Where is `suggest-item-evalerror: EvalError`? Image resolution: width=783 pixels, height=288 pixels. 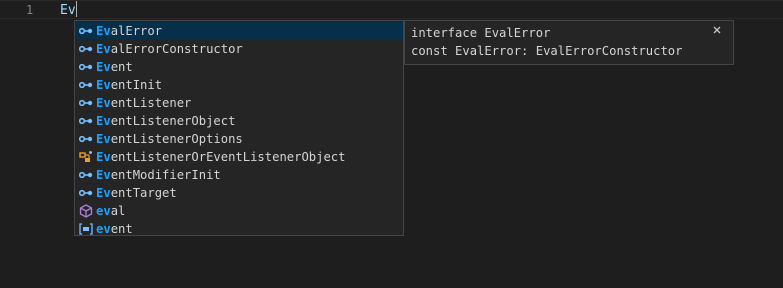 suggest-item-evalerror: EvalError is located at coordinates (239, 31).